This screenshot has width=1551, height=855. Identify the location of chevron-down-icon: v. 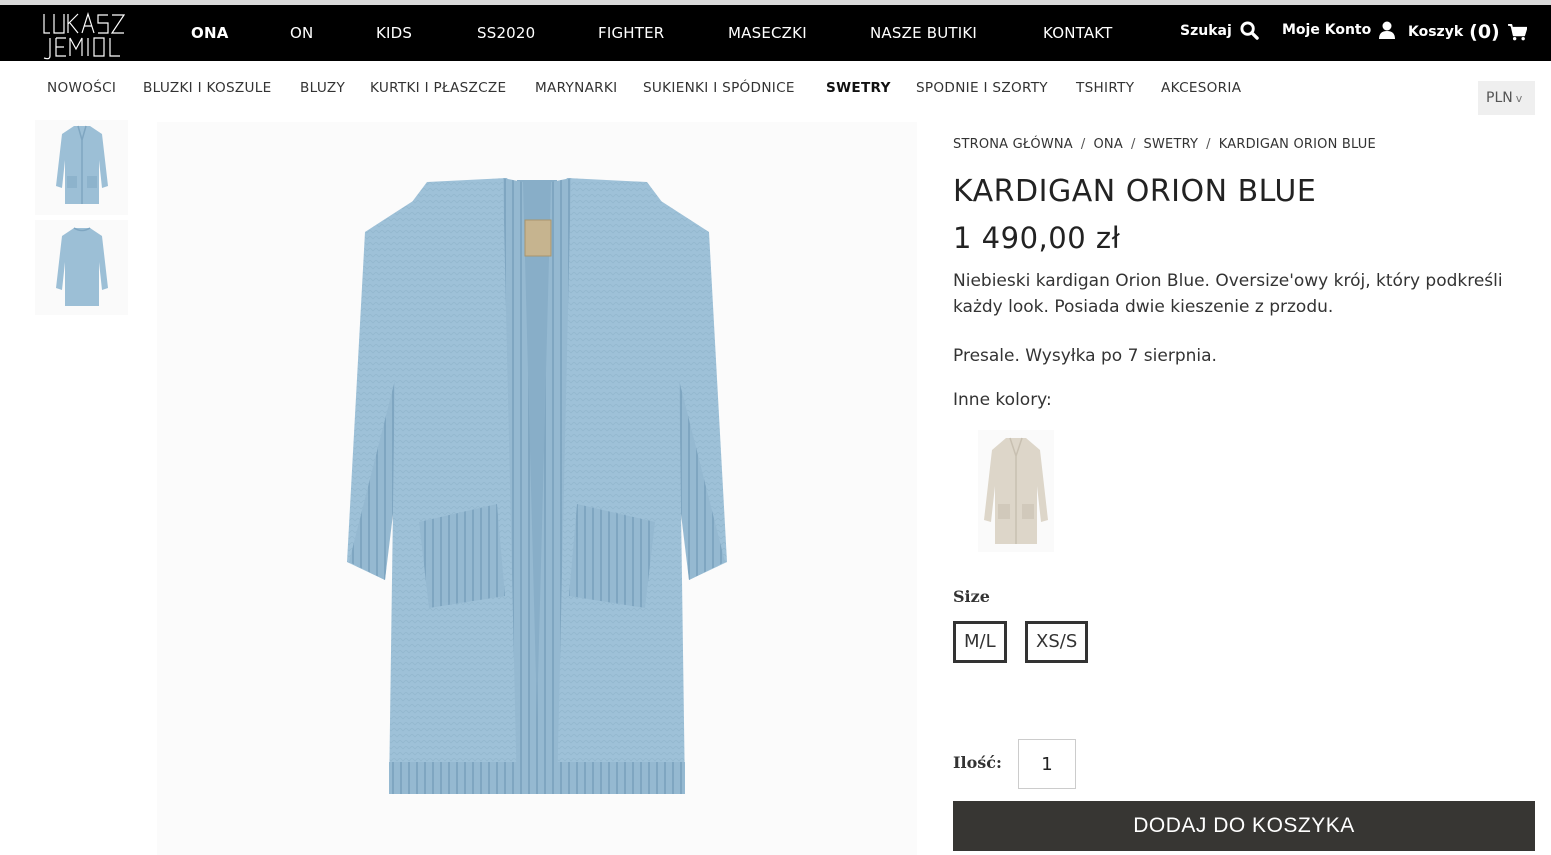
(1519, 98).